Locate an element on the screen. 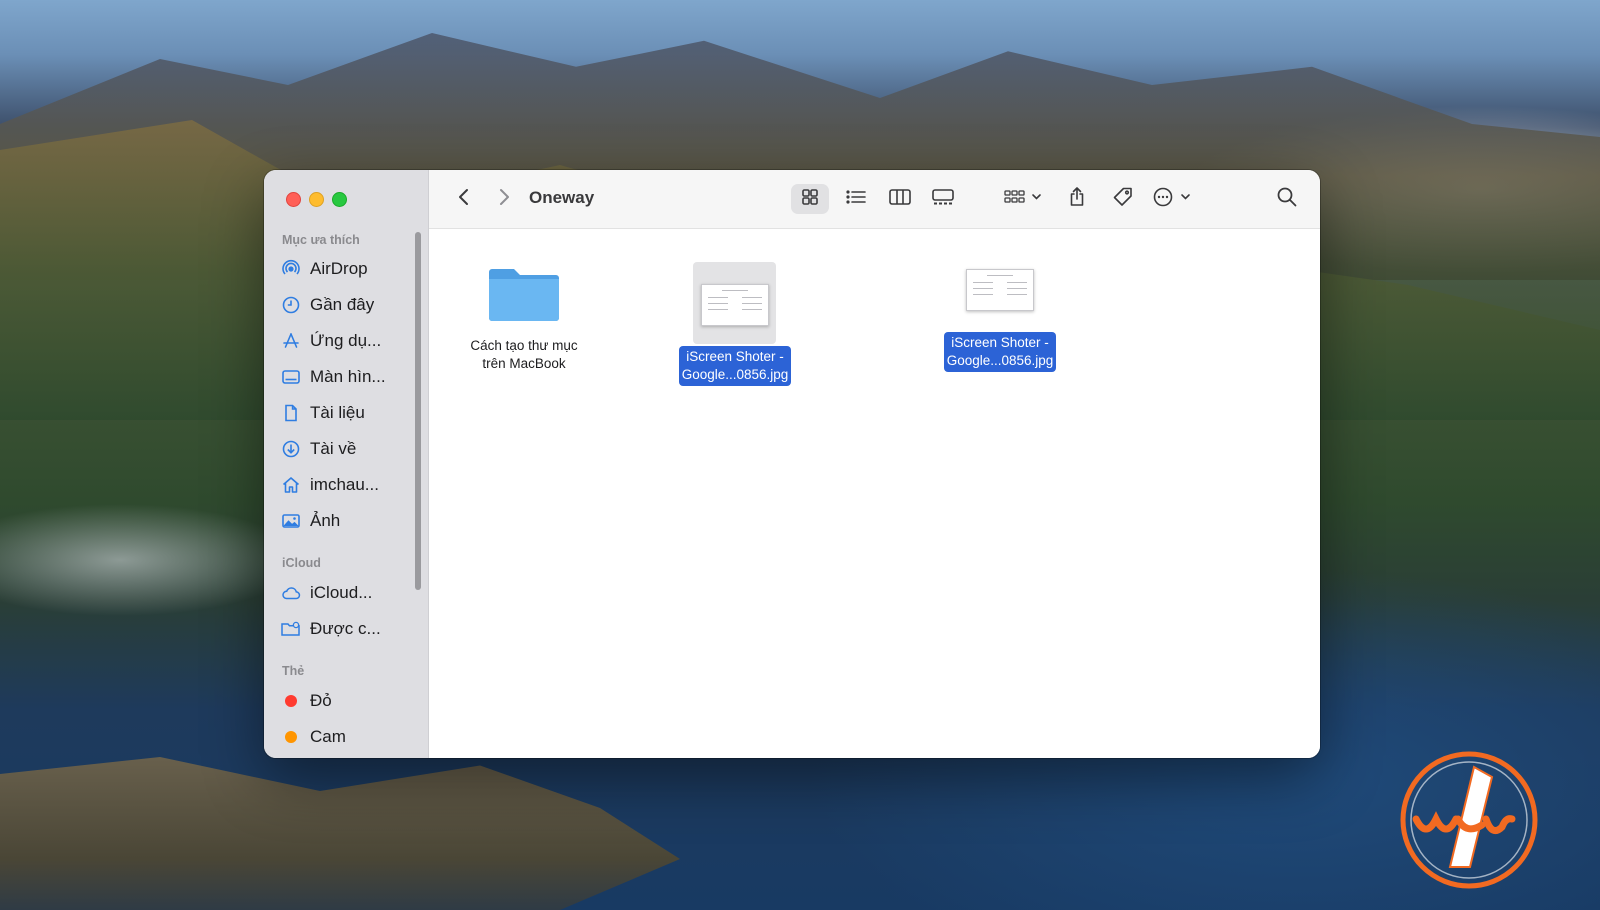  cloud-icon is located at coordinates (291, 593).